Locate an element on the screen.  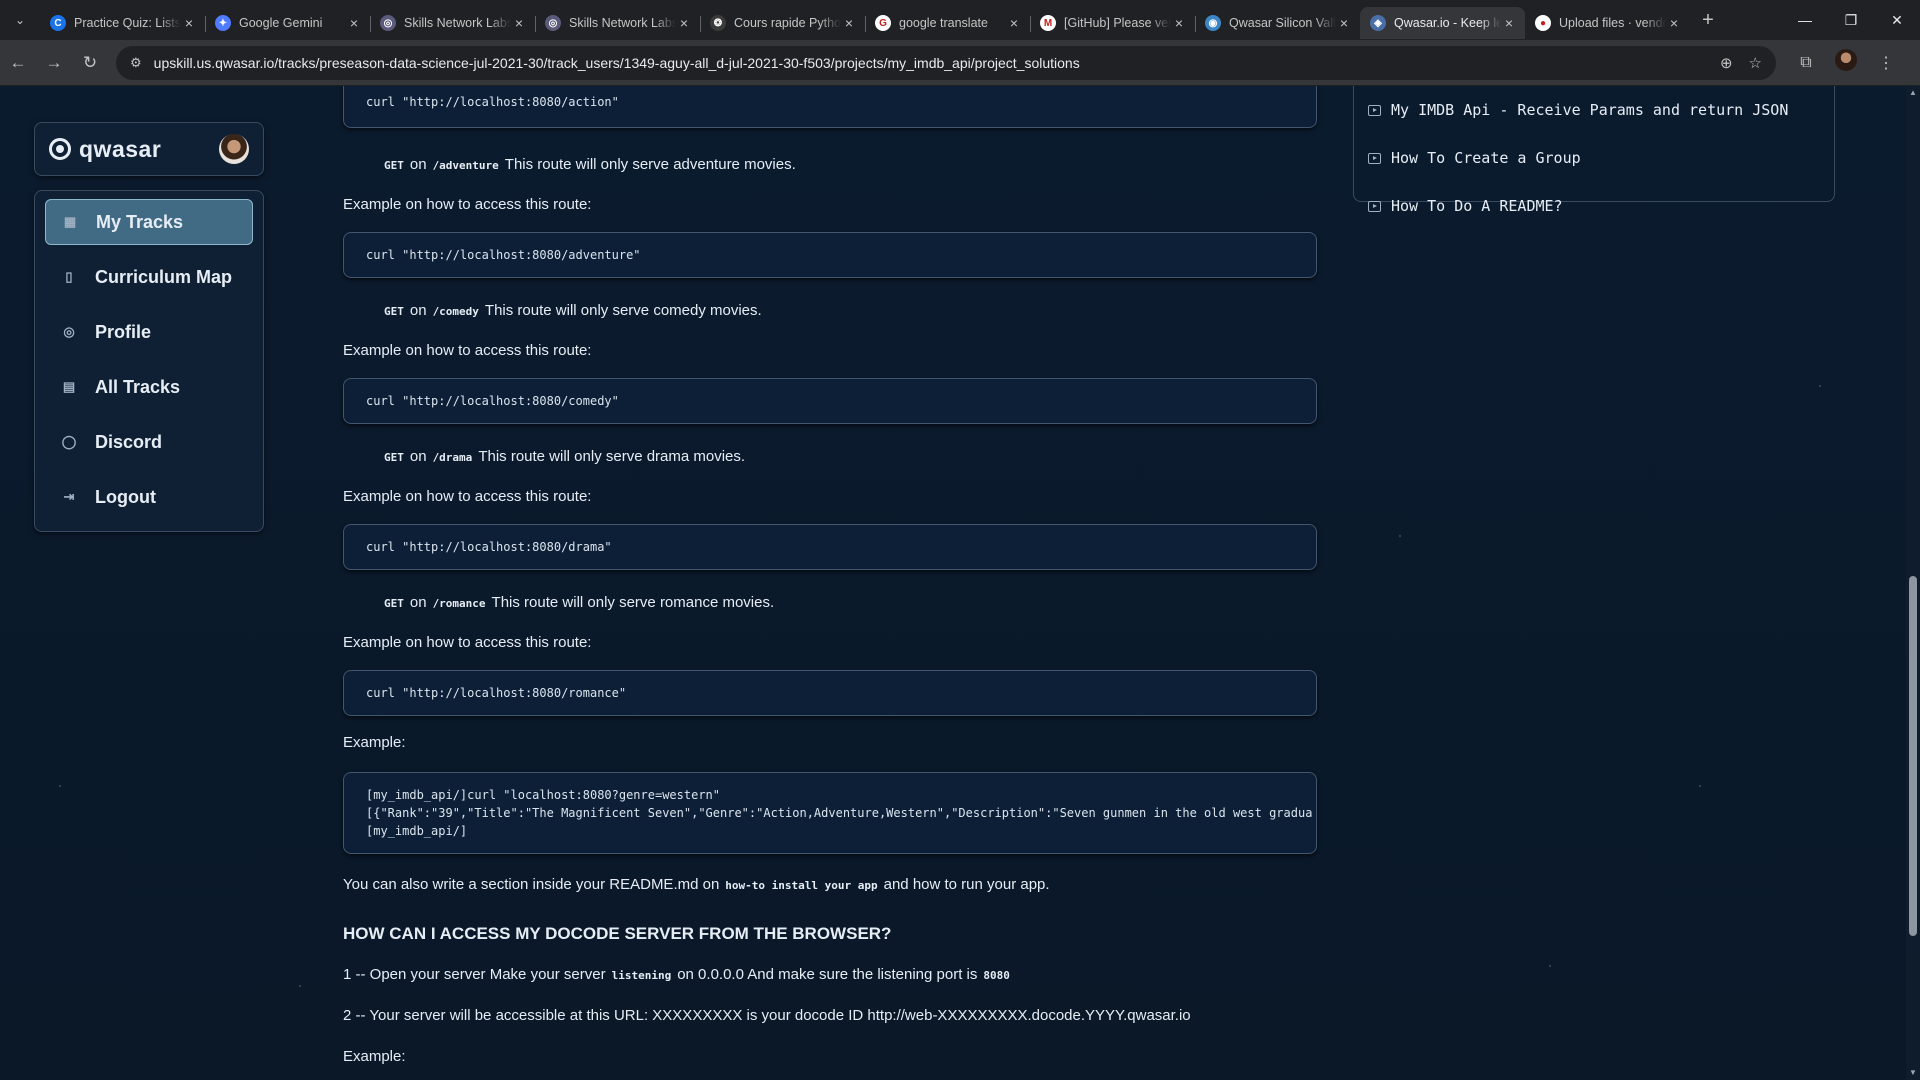
scrollbar-thumb is located at coordinates (1913, 756).